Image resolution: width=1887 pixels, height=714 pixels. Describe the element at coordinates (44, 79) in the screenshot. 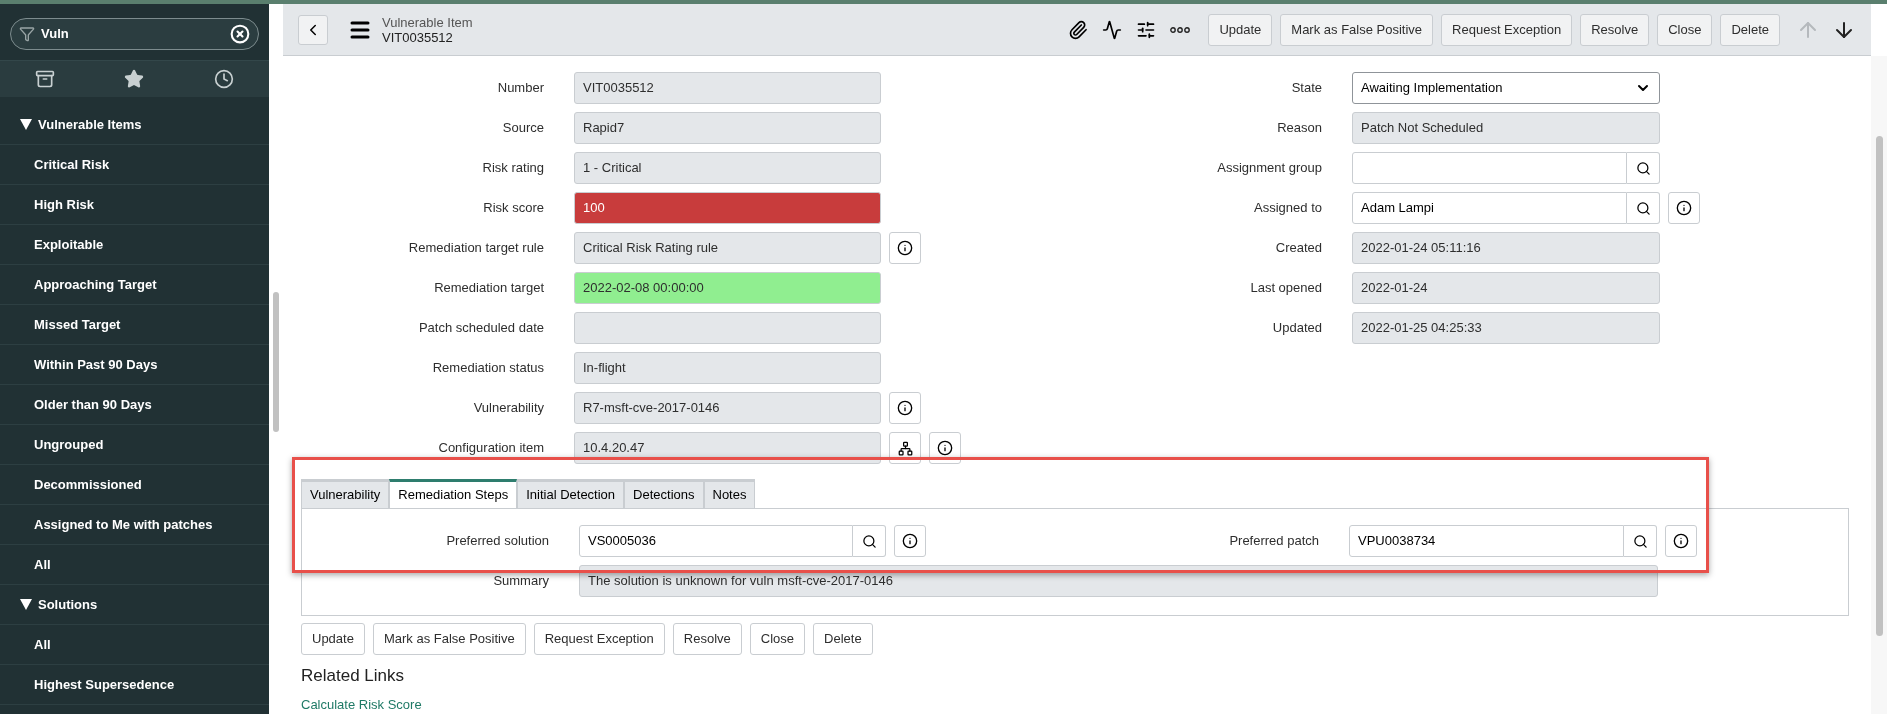

I see `archive-icon` at that location.